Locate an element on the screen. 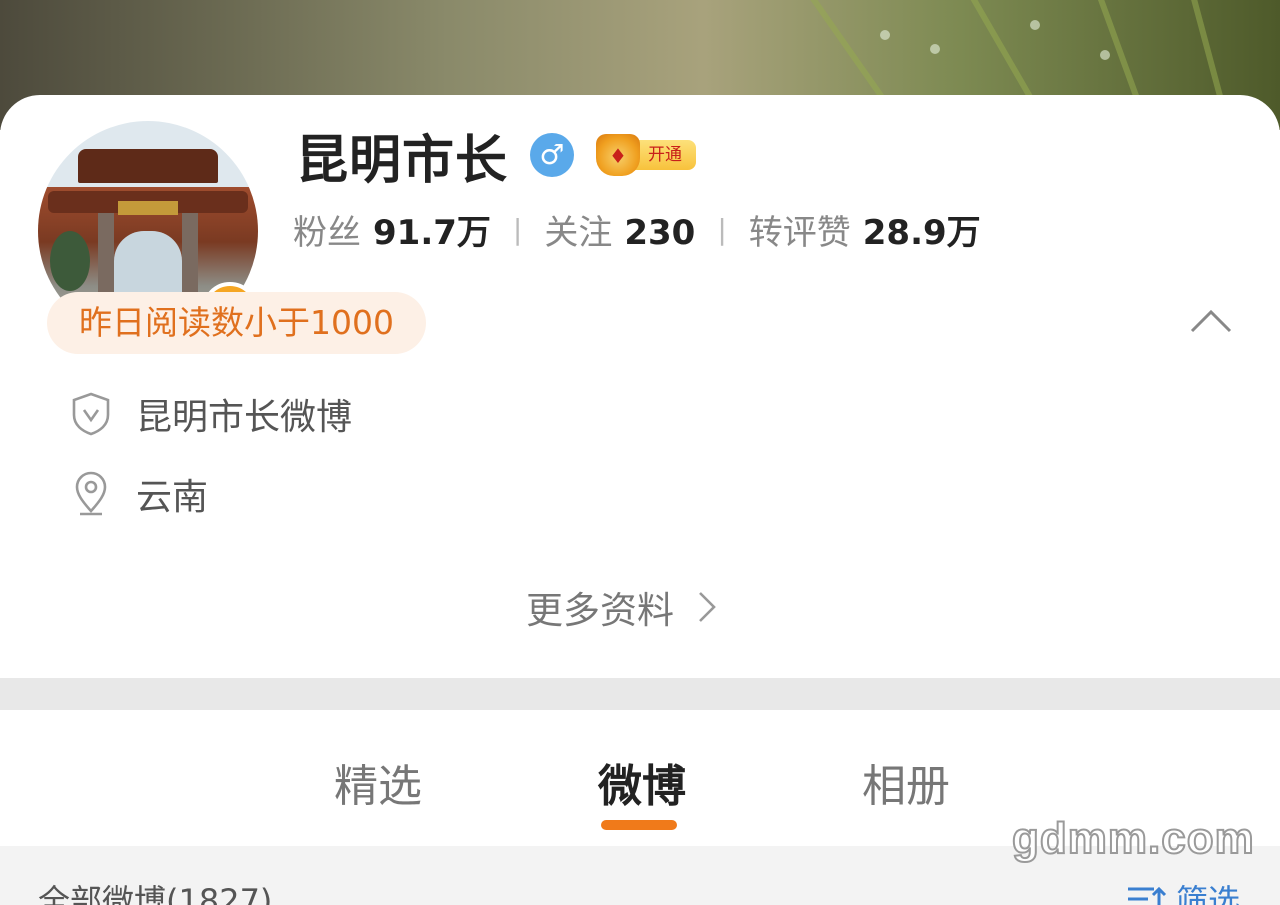 The height and width of the screenshot is (905, 1280). filter-icon is located at coordinates (1147, 895).